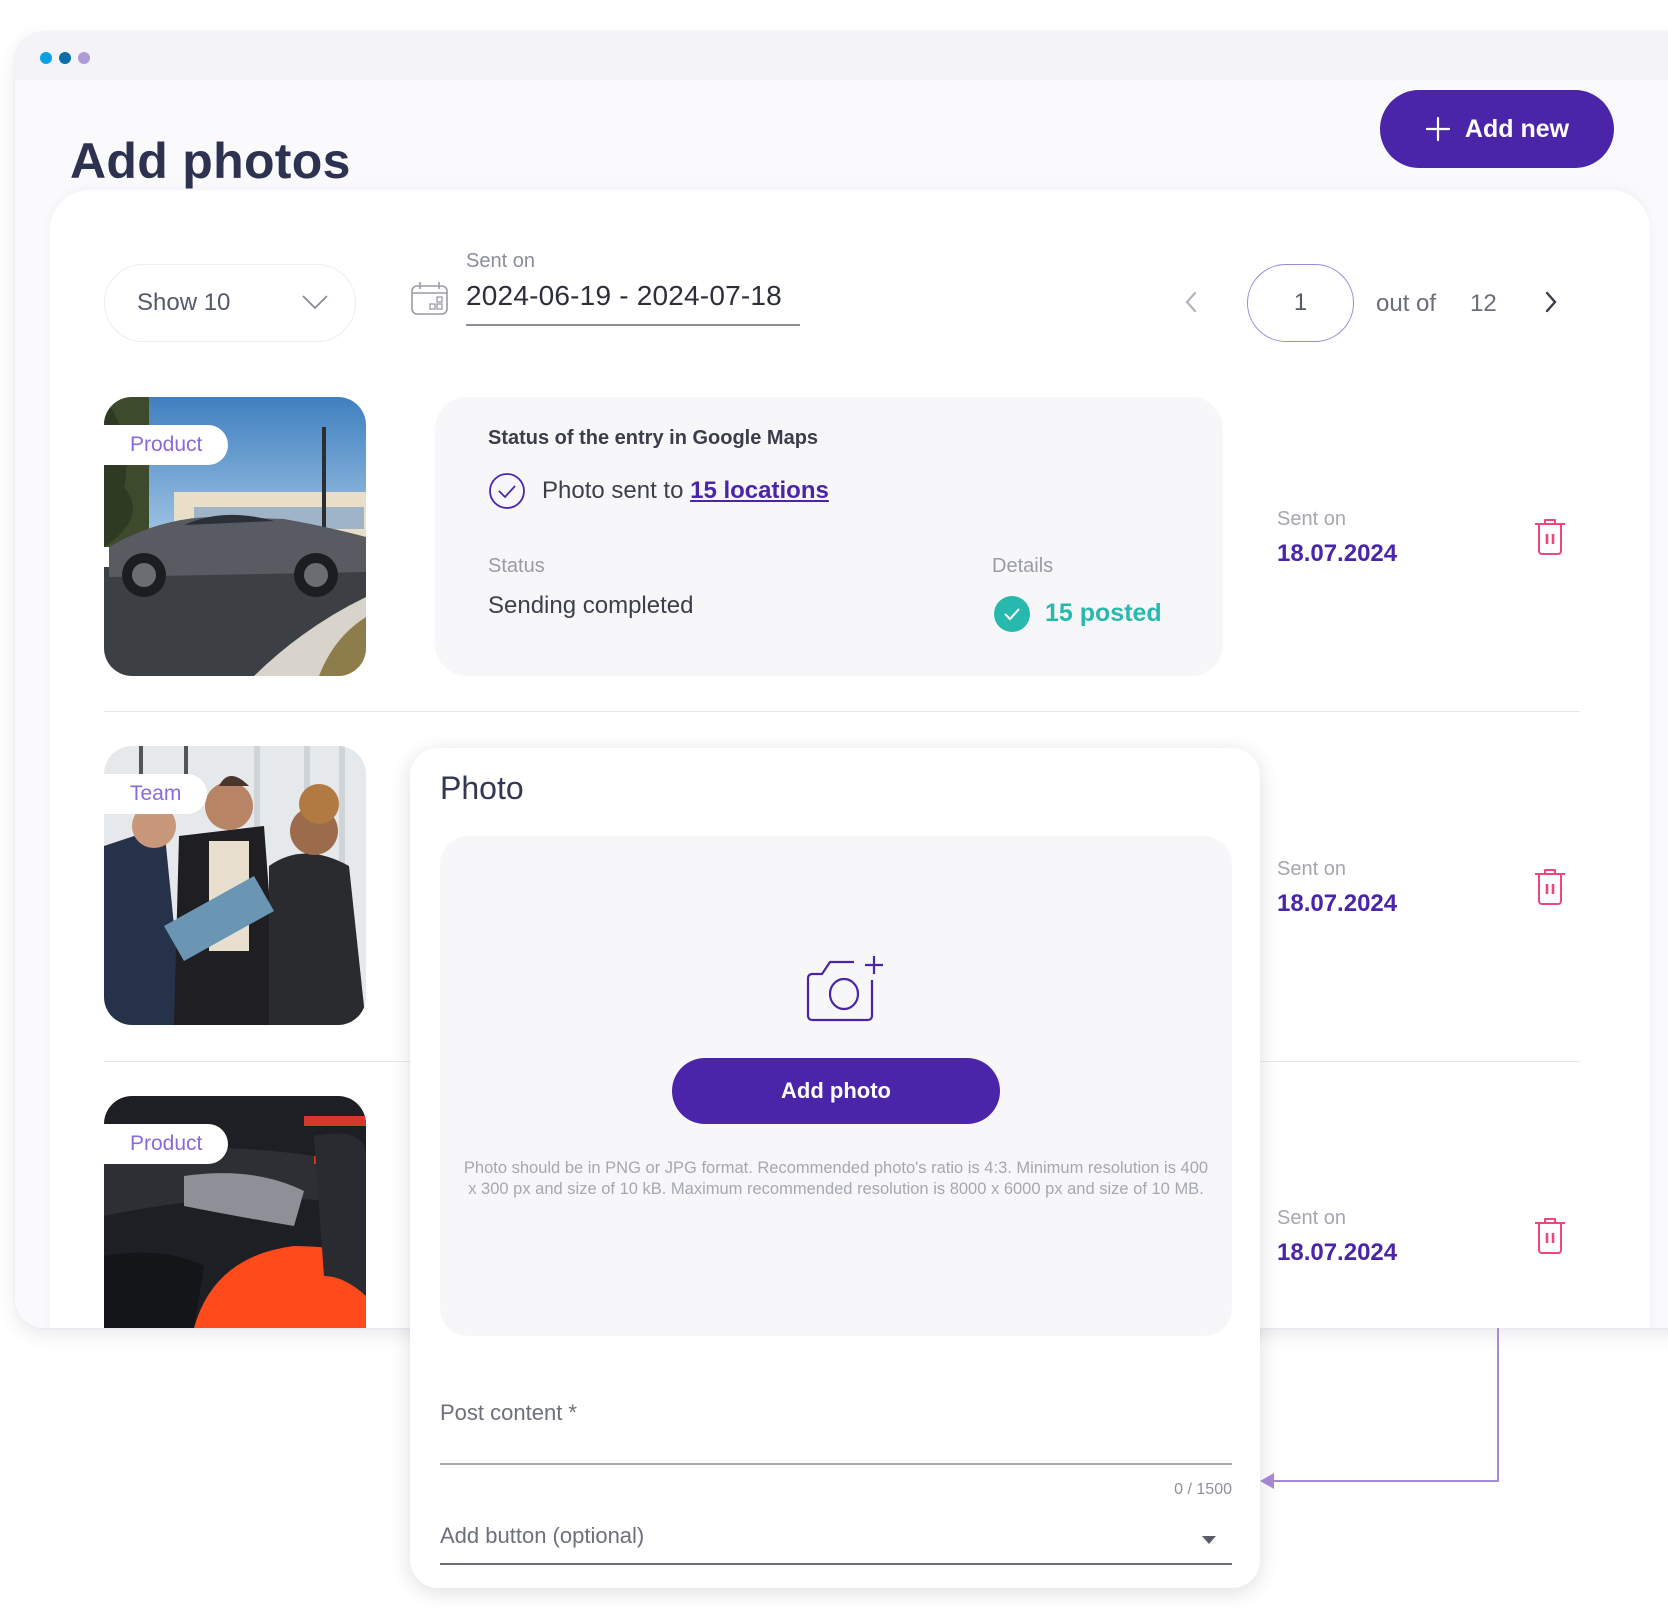  Describe the element at coordinates (1191, 302) in the screenshot. I see `chevron-left-icon` at that location.